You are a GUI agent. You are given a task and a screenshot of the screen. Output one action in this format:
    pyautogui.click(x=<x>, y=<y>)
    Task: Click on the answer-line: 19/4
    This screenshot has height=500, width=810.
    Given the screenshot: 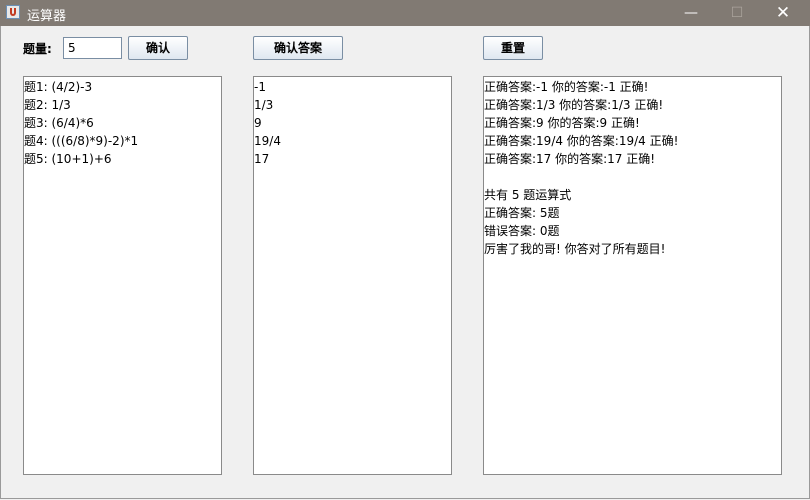 What is the action you would take?
    pyautogui.click(x=267, y=141)
    